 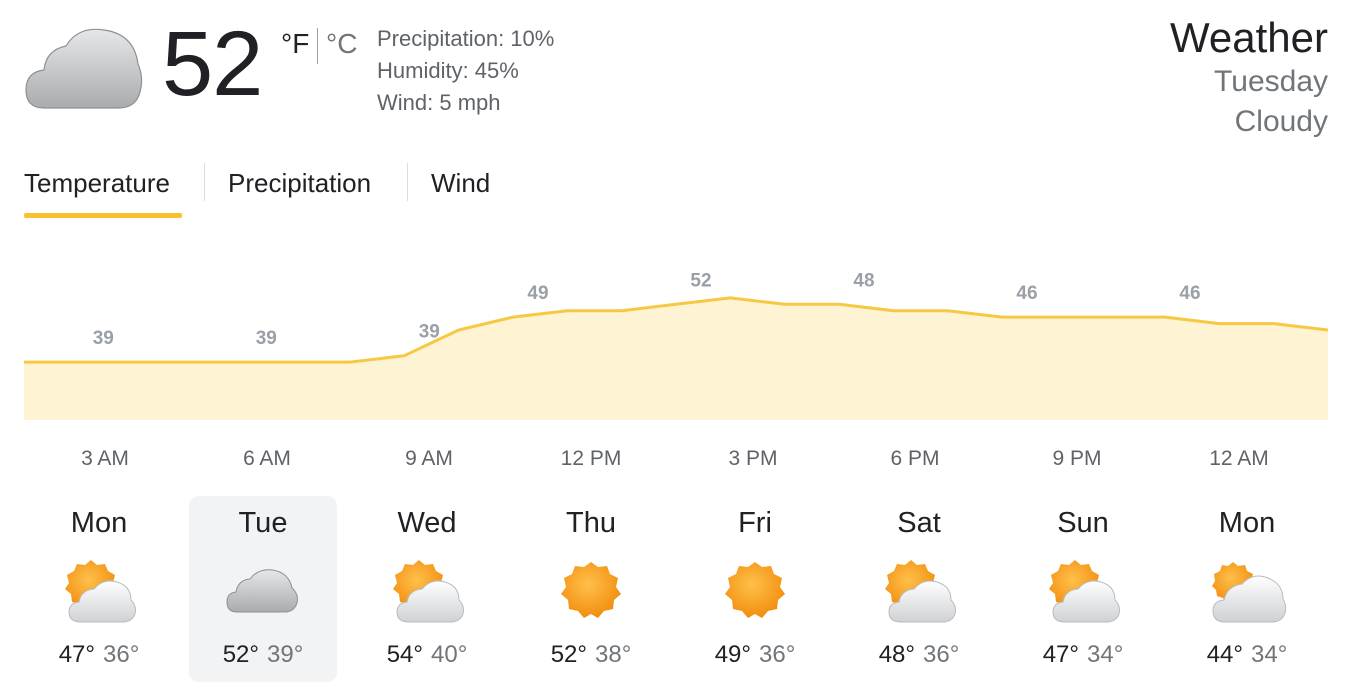 What do you see at coordinates (263, 655) in the screenshot?
I see `day-temperatures: 52° 39°` at bounding box center [263, 655].